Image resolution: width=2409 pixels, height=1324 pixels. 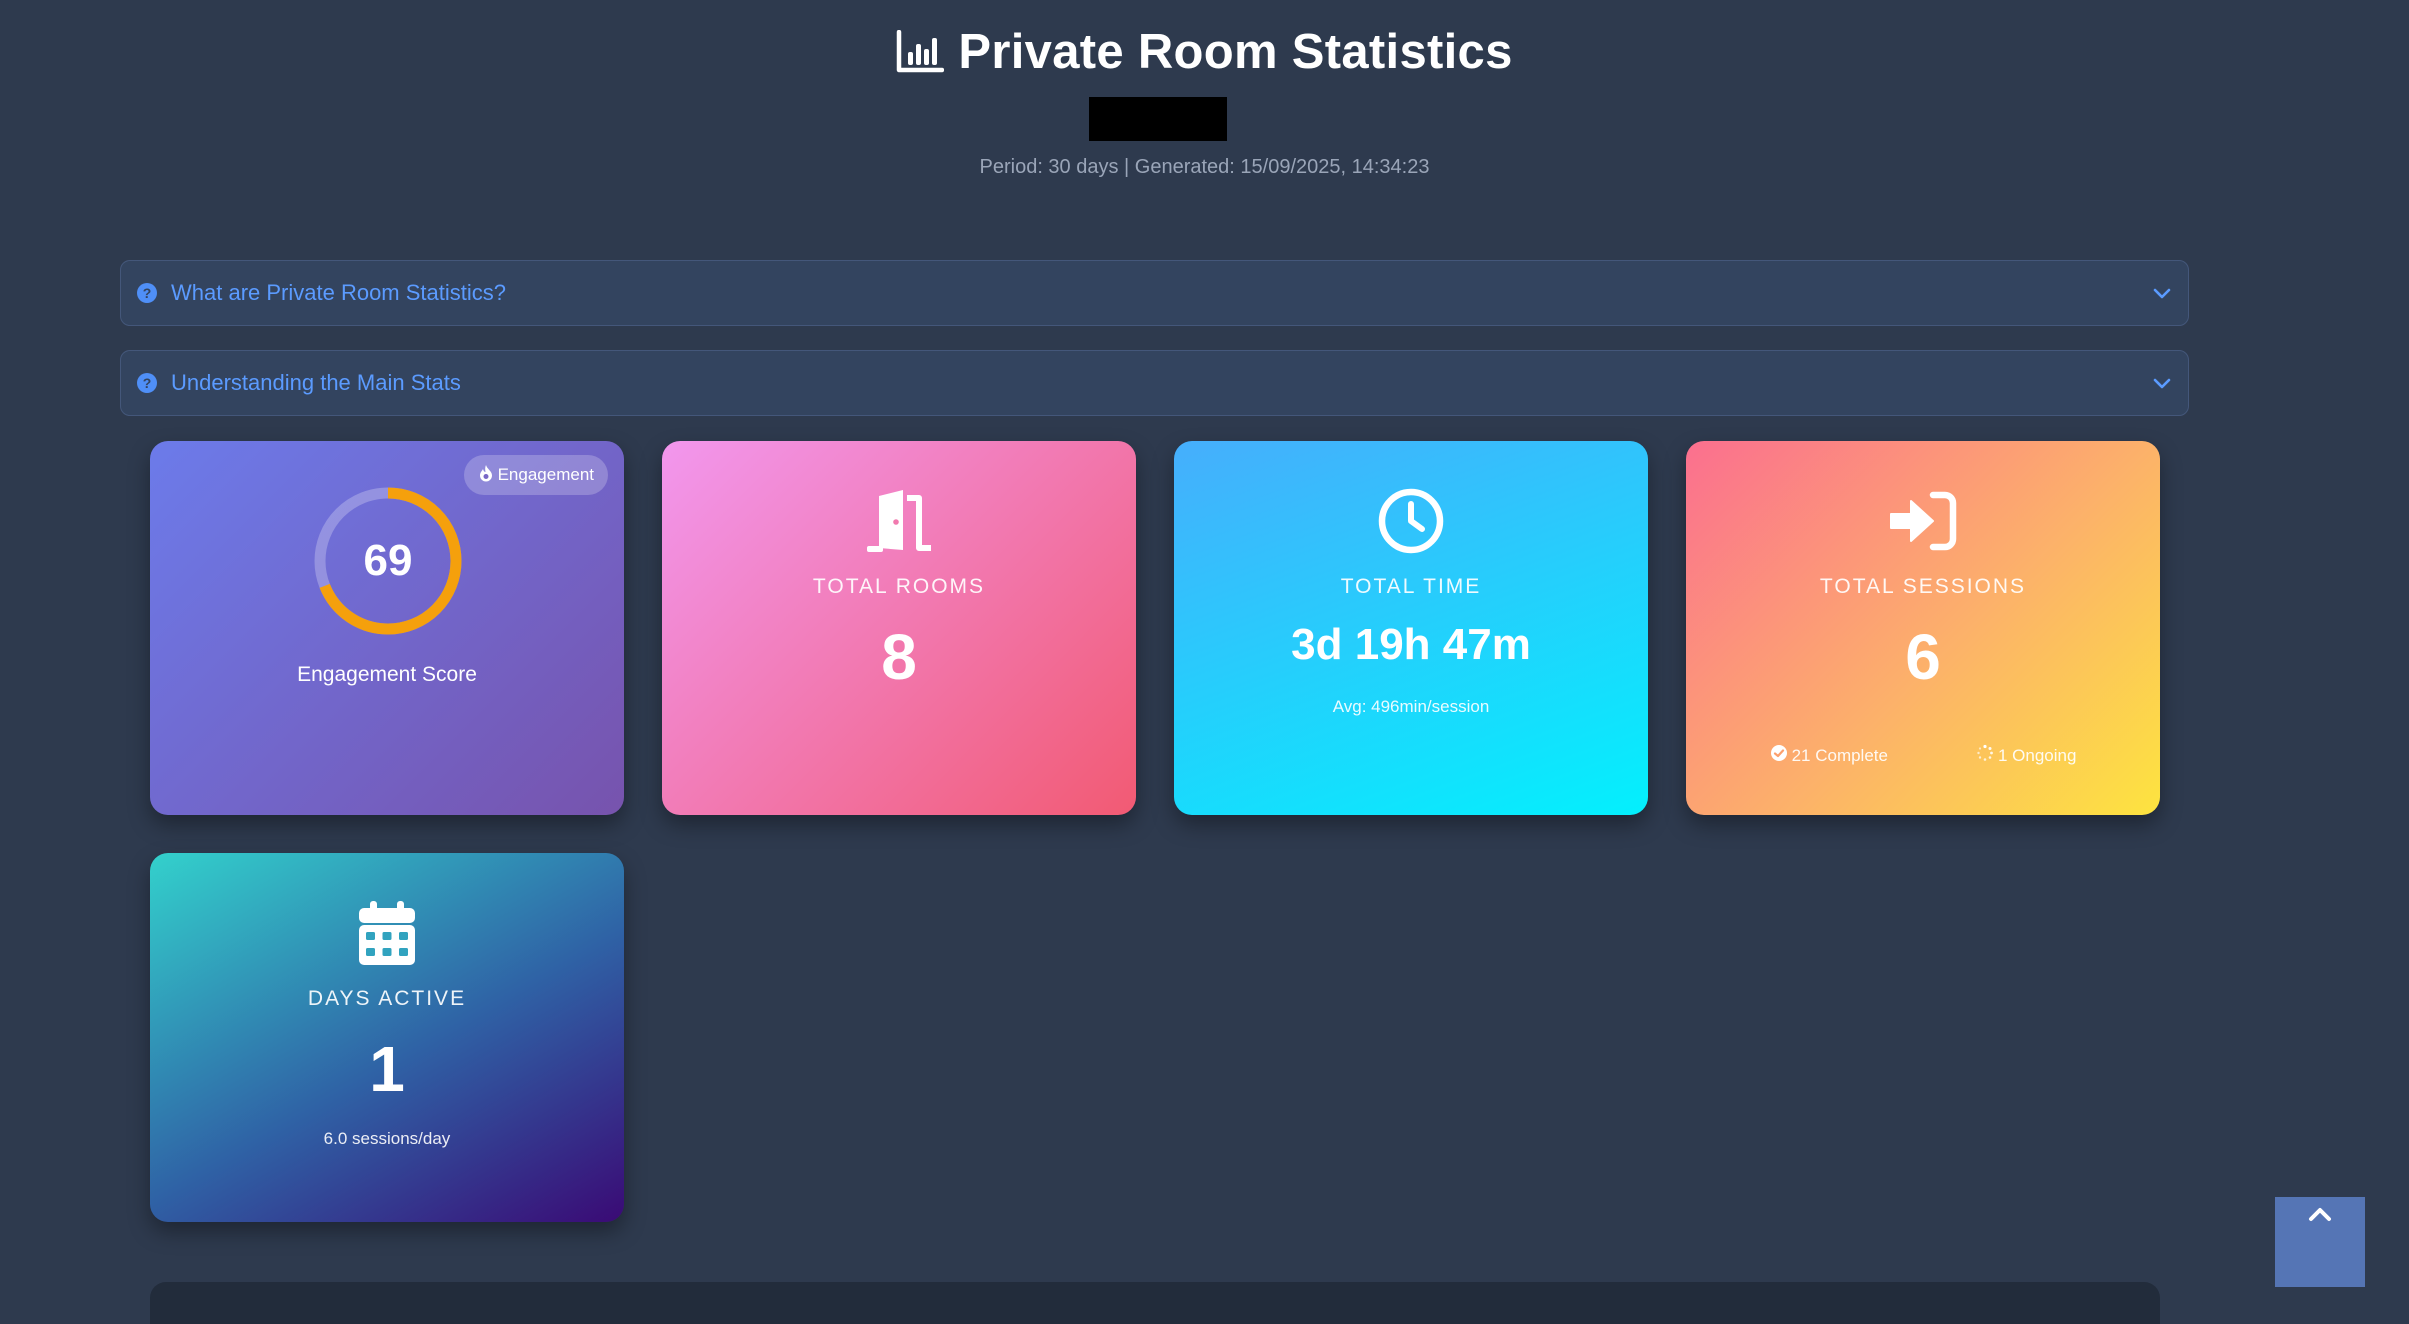 I want to click on engagement-card: Engagement 69 Engagement Score, so click(x=387, y=628).